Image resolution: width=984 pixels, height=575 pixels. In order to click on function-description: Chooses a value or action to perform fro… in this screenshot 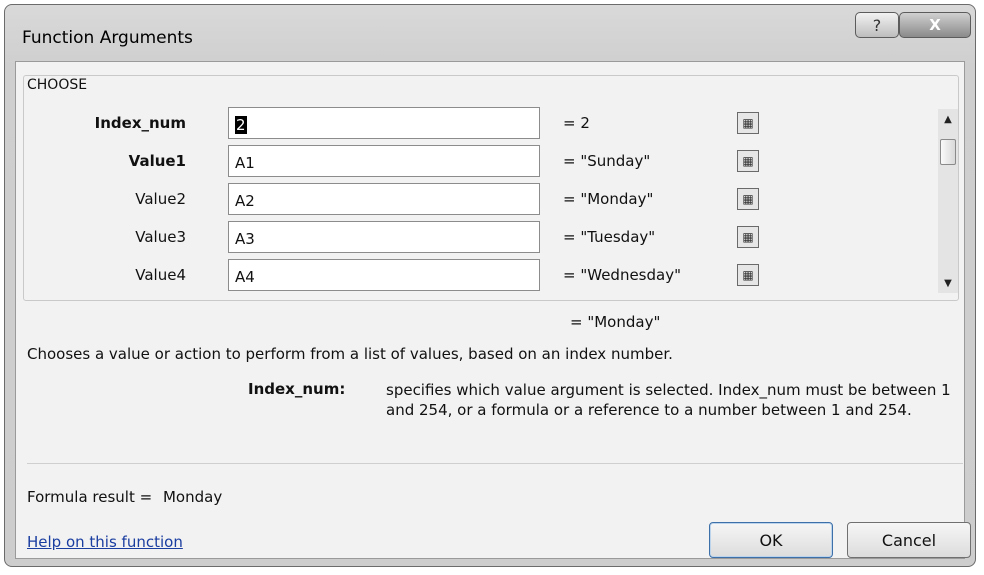, I will do `click(350, 354)`.